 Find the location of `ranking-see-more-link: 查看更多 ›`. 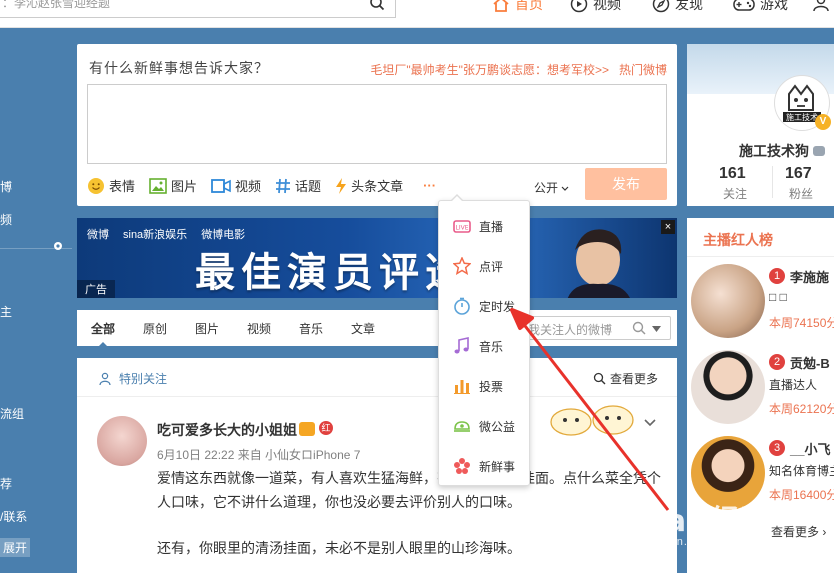

ranking-see-more-link: 查看更多 › is located at coordinates (798, 531).